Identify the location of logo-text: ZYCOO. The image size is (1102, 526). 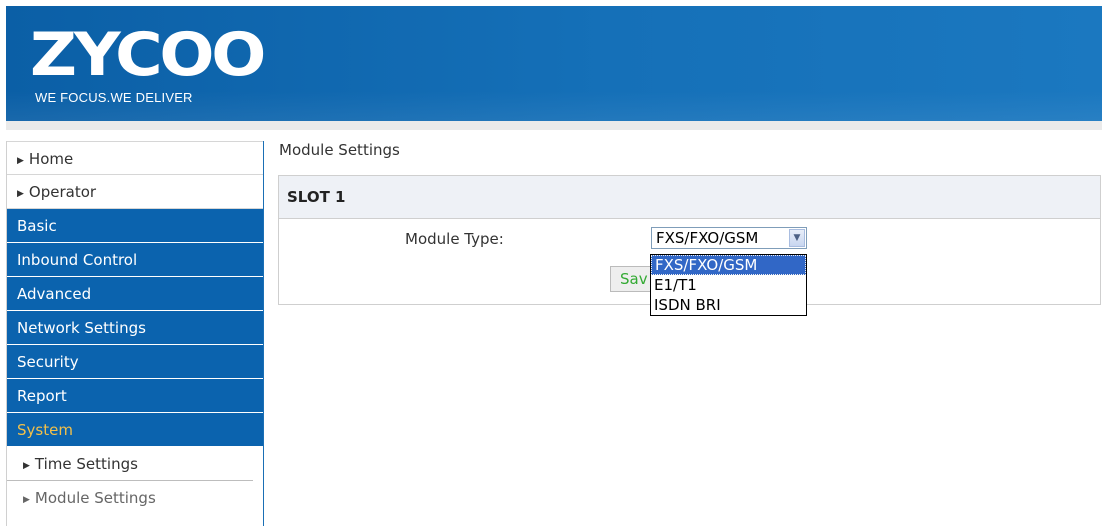
(148, 55).